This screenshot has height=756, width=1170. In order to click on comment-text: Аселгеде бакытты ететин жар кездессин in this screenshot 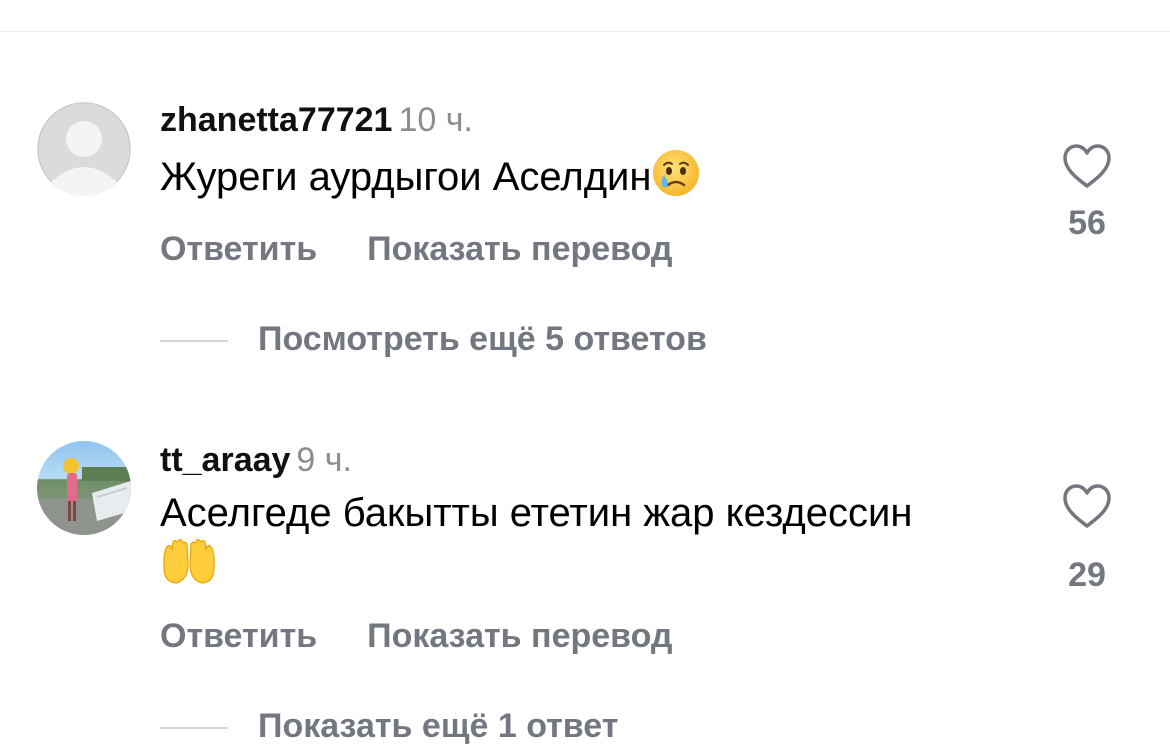, I will do `click(590, 543)`.